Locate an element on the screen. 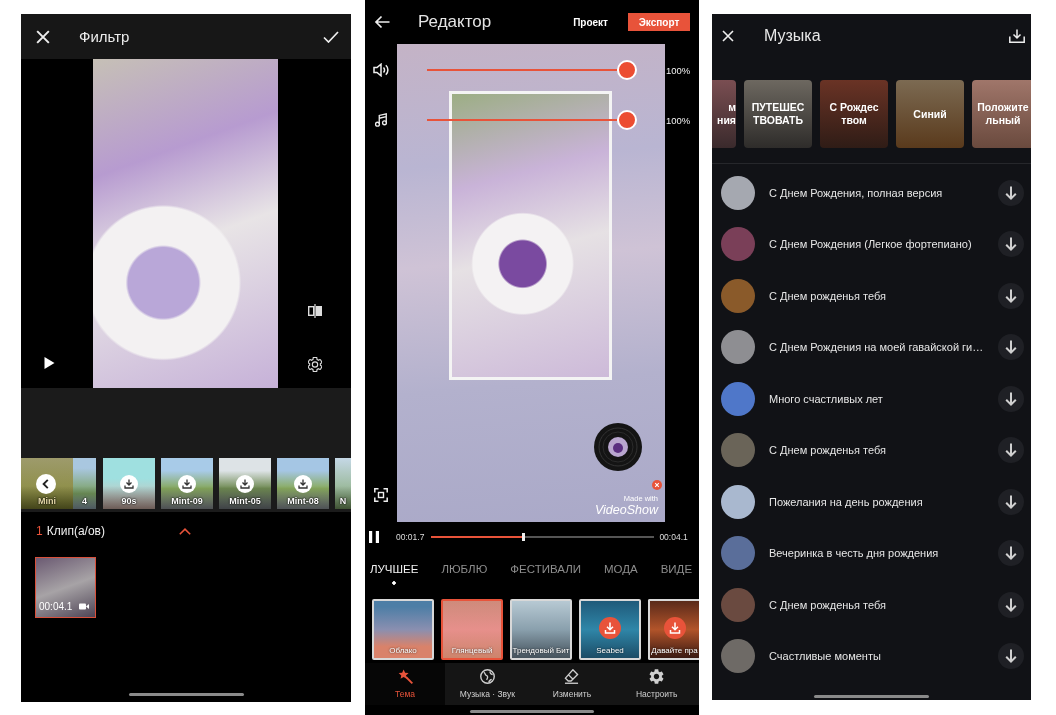 The width and height of the screenshot is (1056, 715). compare-icon is located at coordinates (314, 311).